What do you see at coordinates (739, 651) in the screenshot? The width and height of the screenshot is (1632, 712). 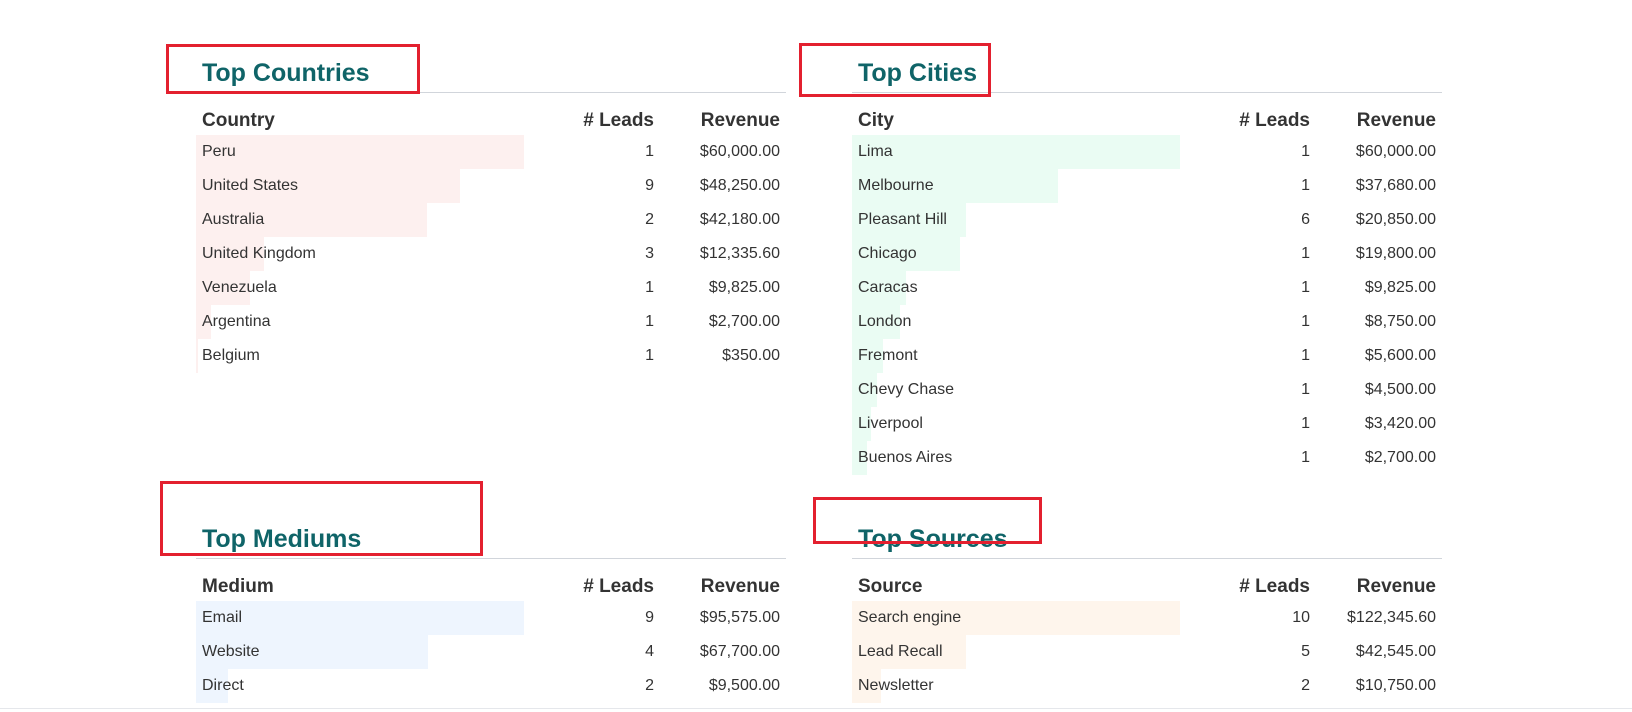 I see `row-revenue: $67,700.00` at bounding box center [739, 651].